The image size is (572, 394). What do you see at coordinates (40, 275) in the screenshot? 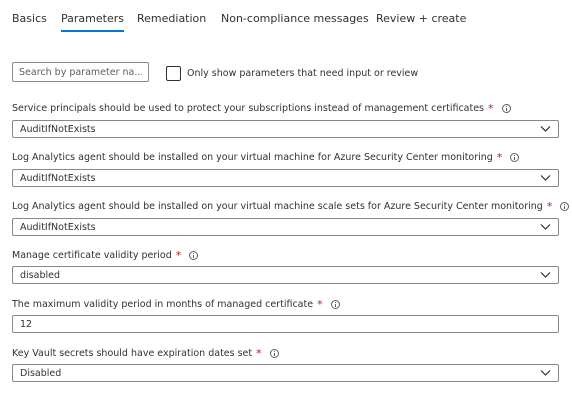
I see `dropdown-value: disabled` at bounding box center [40, 275].